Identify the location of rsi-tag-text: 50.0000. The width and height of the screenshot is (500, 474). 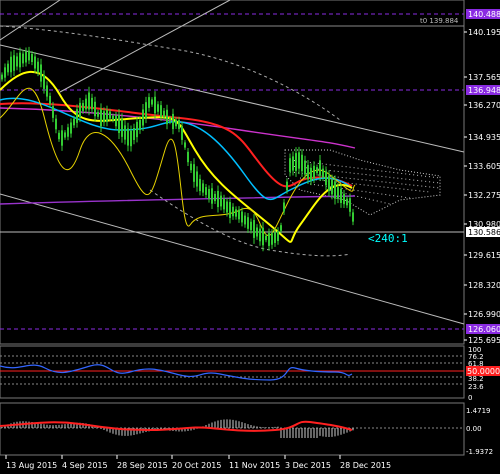
(483, 371).